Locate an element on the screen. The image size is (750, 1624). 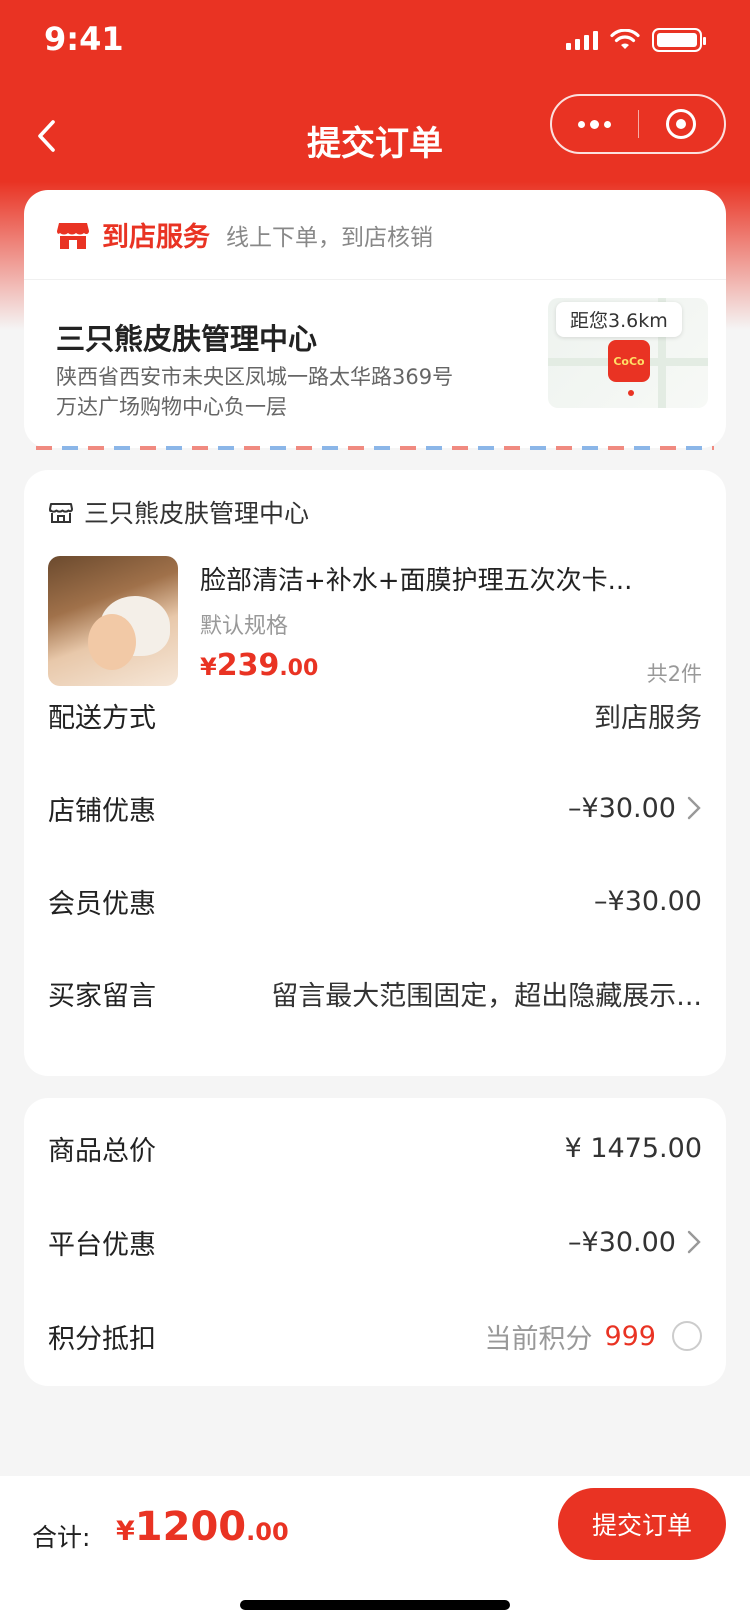
store-discount-value: –¥30.00 is located at coordinates (622, 808).